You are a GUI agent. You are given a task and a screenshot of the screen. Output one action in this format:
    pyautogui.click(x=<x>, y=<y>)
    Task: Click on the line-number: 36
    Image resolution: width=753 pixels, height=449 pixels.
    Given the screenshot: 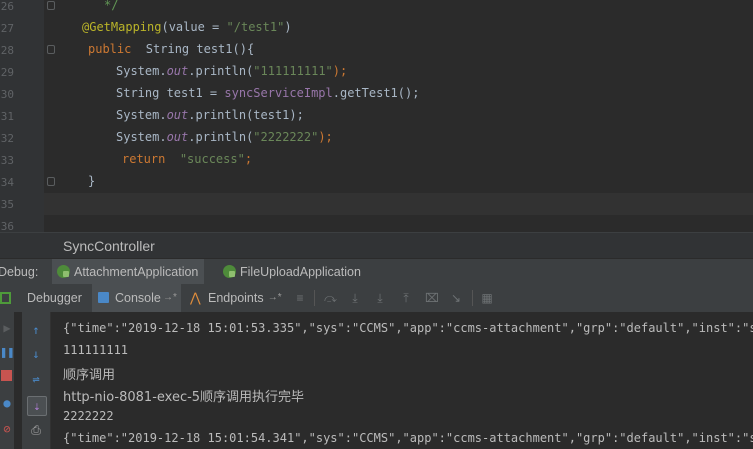 What is the action you would take?
    pyautogui.click(x=7, y=226)
    